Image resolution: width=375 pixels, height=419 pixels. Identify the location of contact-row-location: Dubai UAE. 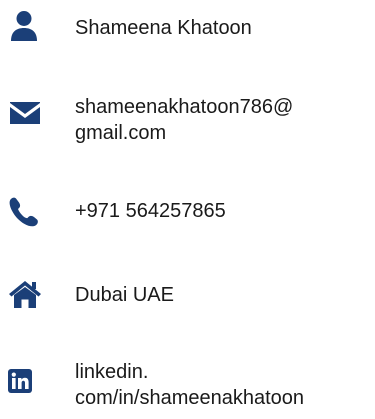
(187, 296).